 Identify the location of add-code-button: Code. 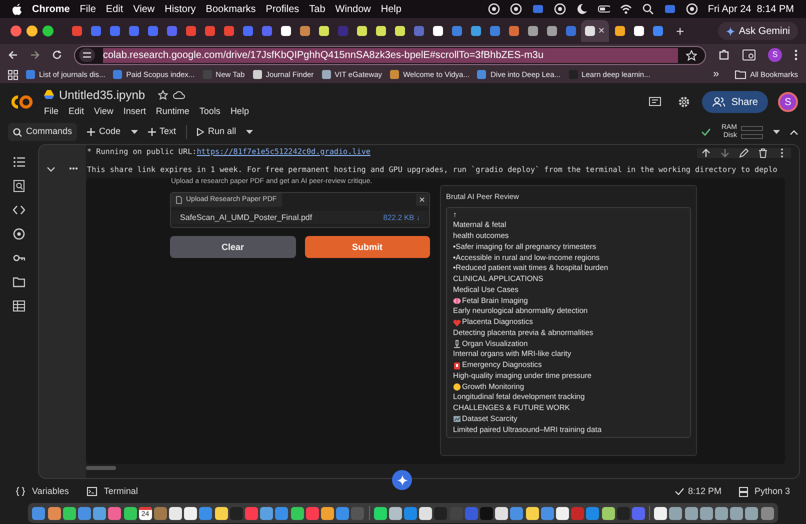
(104, 132).